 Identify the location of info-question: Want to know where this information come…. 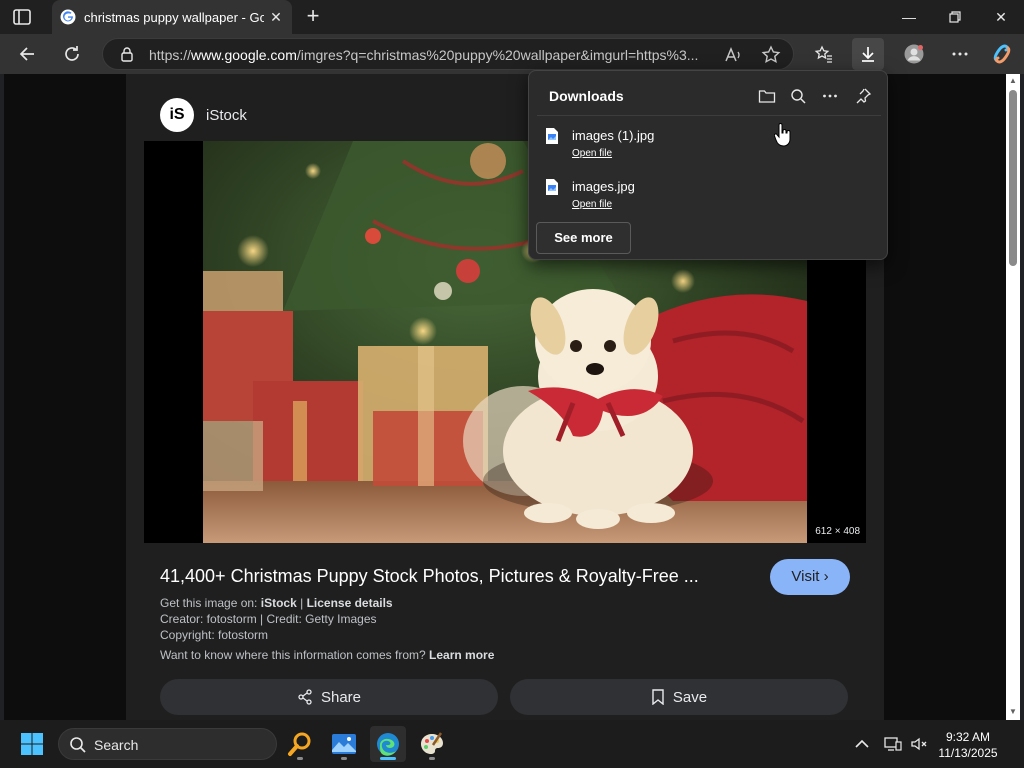
(293, 655).